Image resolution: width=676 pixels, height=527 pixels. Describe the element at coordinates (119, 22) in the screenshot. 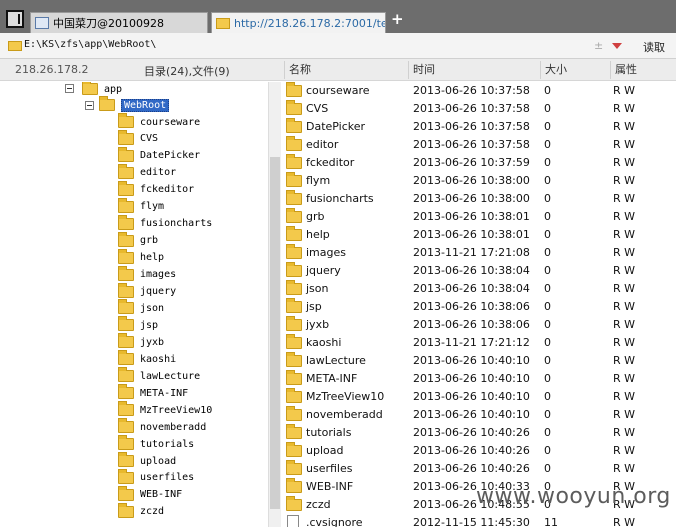

I see `tab-caidao: 中国菜刀@20100928` at that location.